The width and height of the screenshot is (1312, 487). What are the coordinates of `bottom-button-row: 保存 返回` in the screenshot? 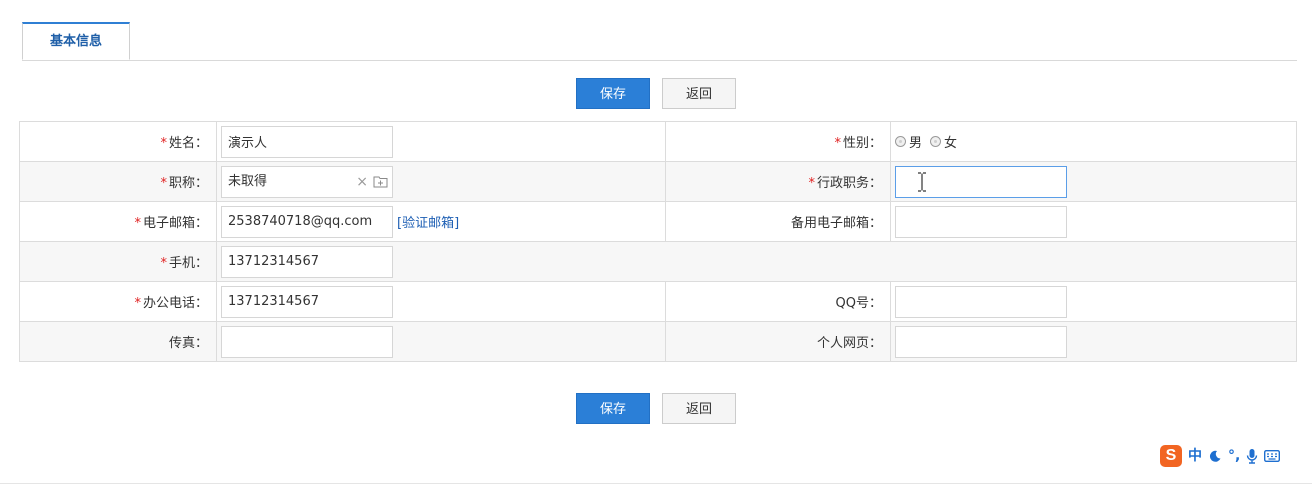 It's located at (656, 409).